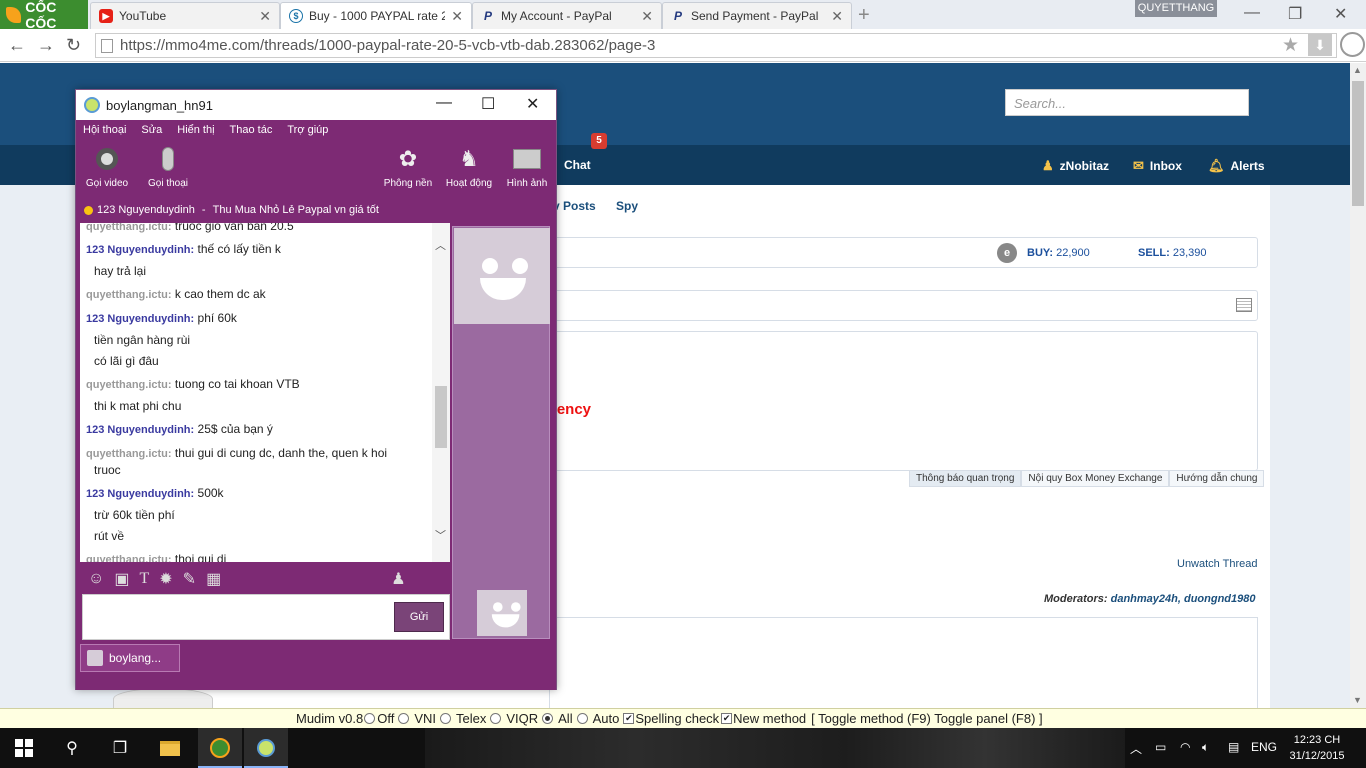  Describe the element at coordinates (296, 16) in the screenshot. I see `page-icon: $` at that location.